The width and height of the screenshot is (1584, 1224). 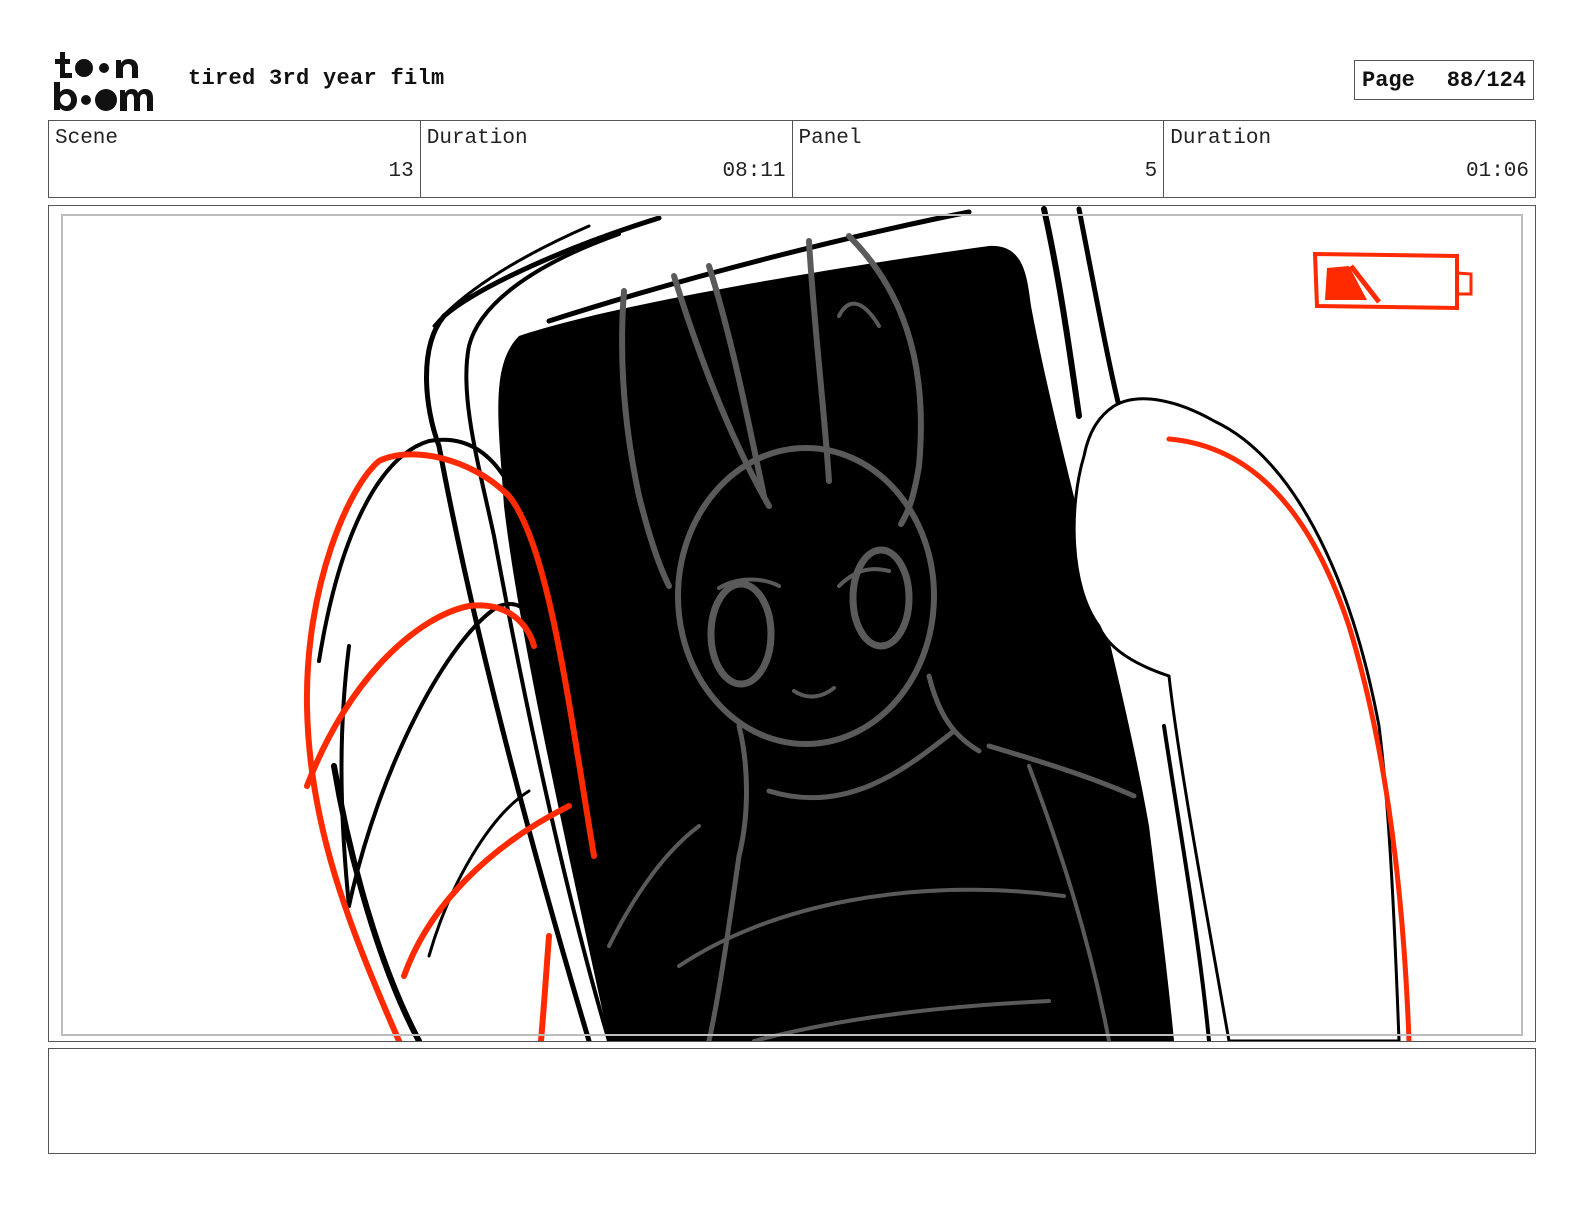 I want to click on page-label: Page, so click(x=1388, y=80).